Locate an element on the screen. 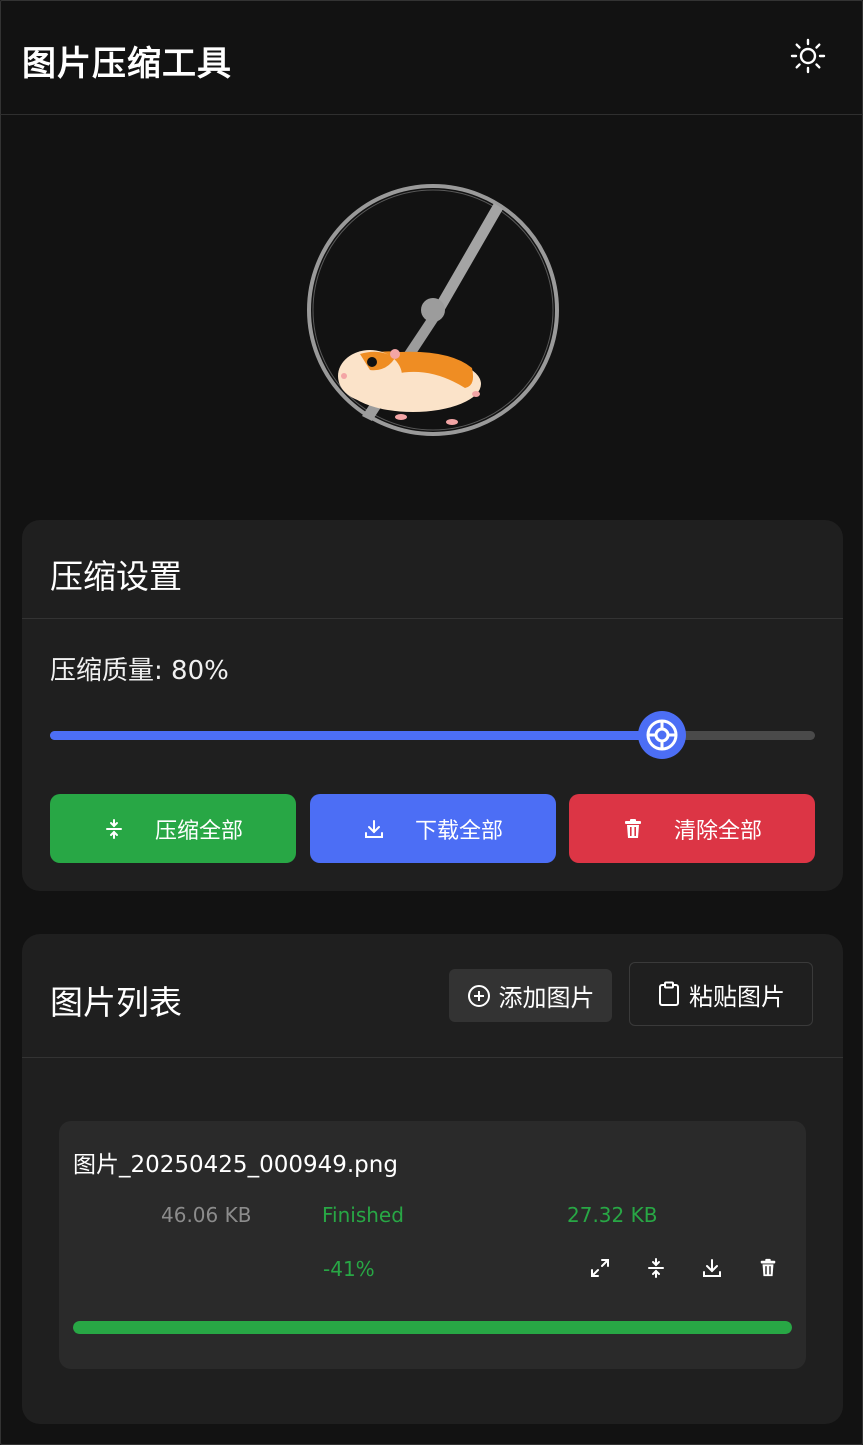 The width and height of the screenshot is (863, 1445). download-button is located at coordinates (712, 1268).